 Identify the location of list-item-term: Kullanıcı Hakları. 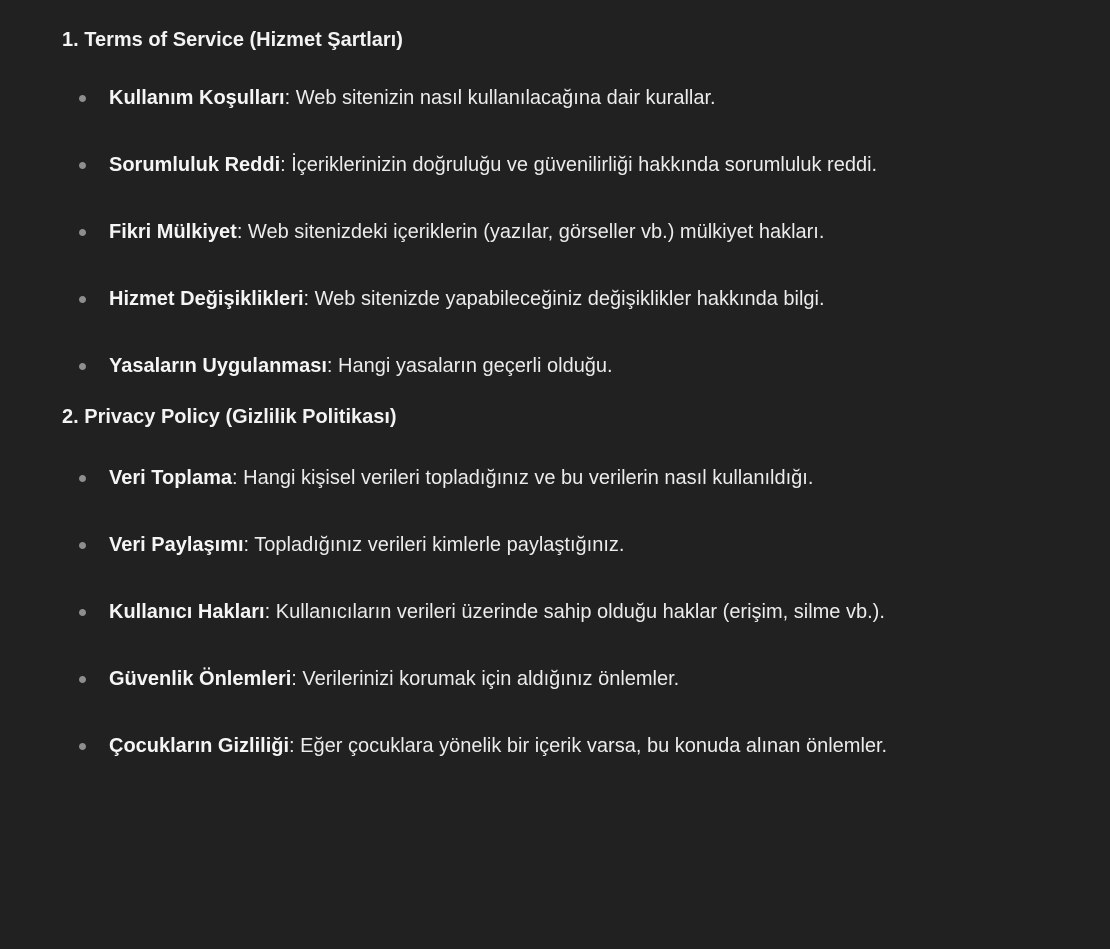
(187, 612).